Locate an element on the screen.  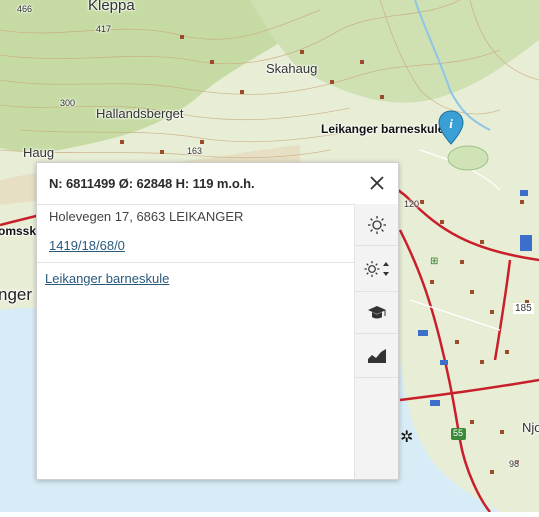
road-label: omssk is located at coordinates (18, 231).